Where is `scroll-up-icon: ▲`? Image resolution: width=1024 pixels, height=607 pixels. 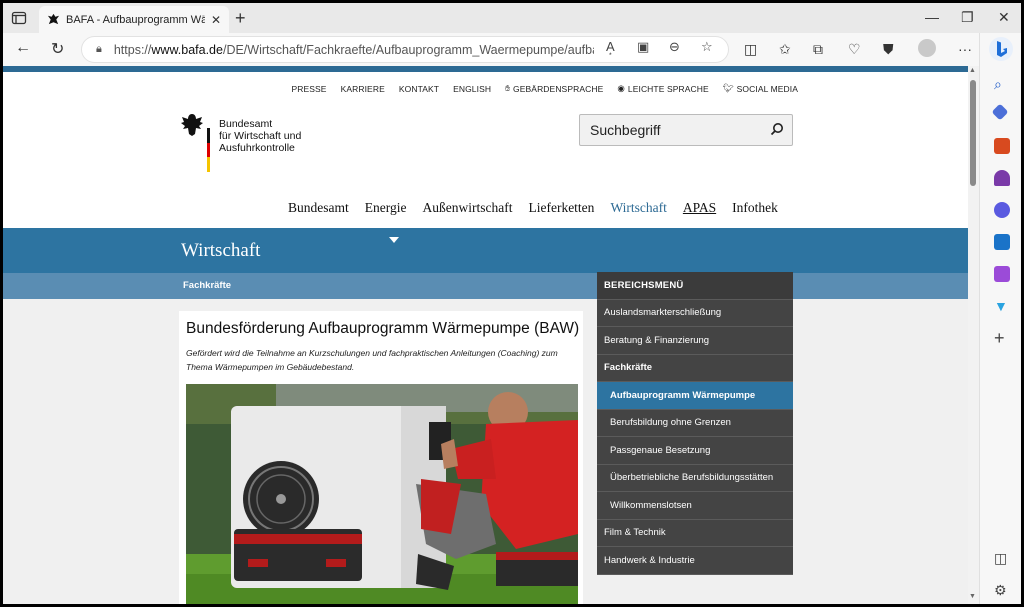
scroll-up-icon: ▲ is located at coordinates (972, 70).